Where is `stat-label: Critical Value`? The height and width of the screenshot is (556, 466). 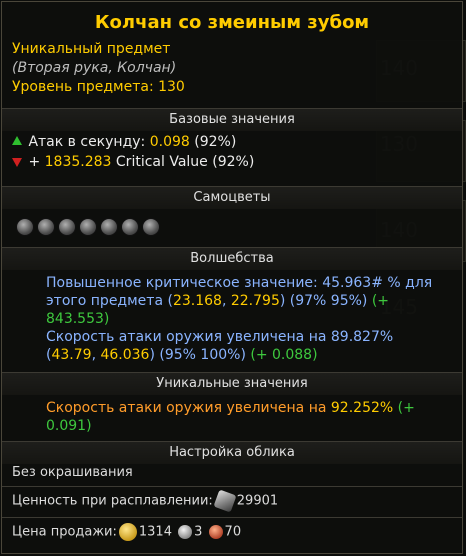 stat-label: Critical Value is located at coordinates (161, 162).